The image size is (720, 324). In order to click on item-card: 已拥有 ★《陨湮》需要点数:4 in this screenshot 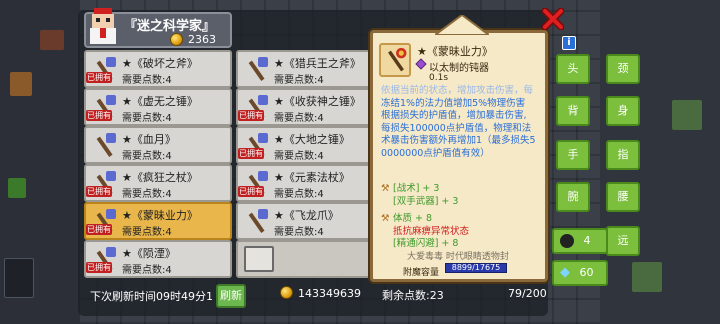, I will do `click(158, 259)`.